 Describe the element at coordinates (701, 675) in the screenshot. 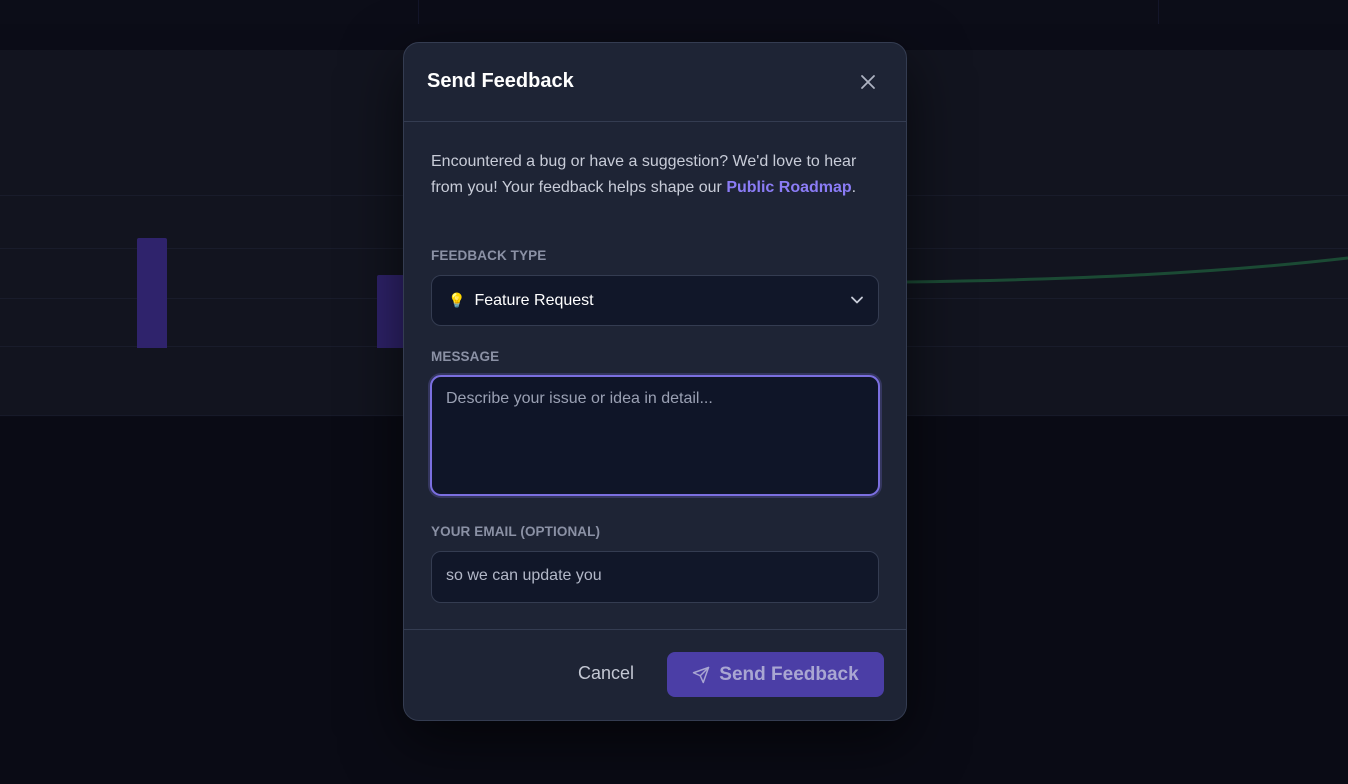

I see `send-icon` at that location.